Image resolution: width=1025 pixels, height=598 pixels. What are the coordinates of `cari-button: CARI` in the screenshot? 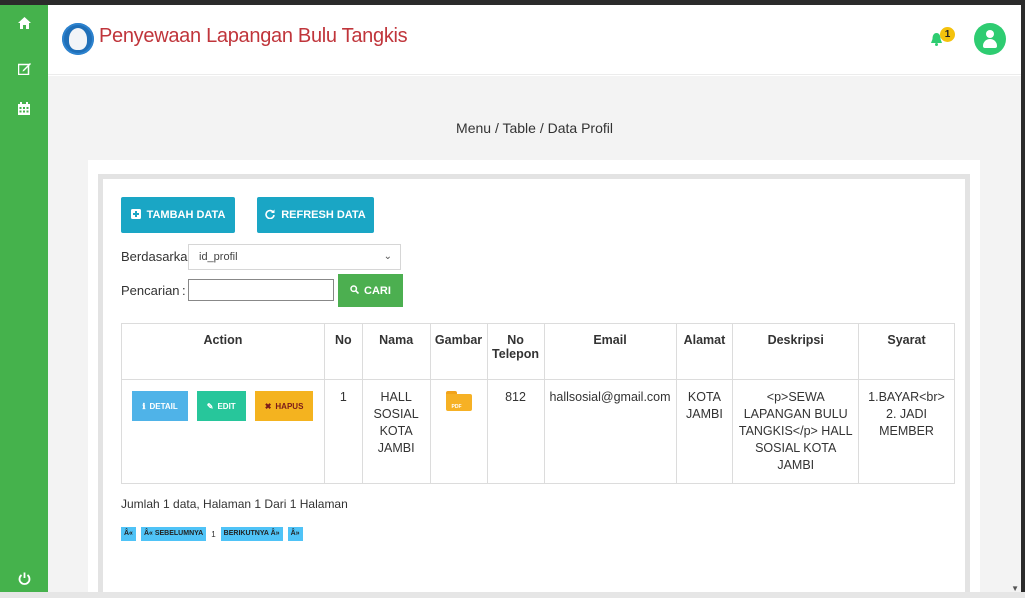 It's located at (370, 290).